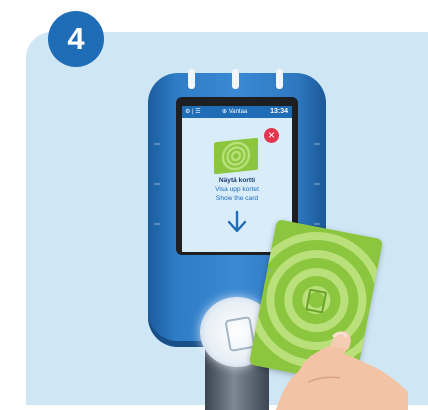 This screenshot has width=428, height=410. Describe the element at coordinates (76, 39) in the screenshot. I see `step-number-badge: 4` at that location.